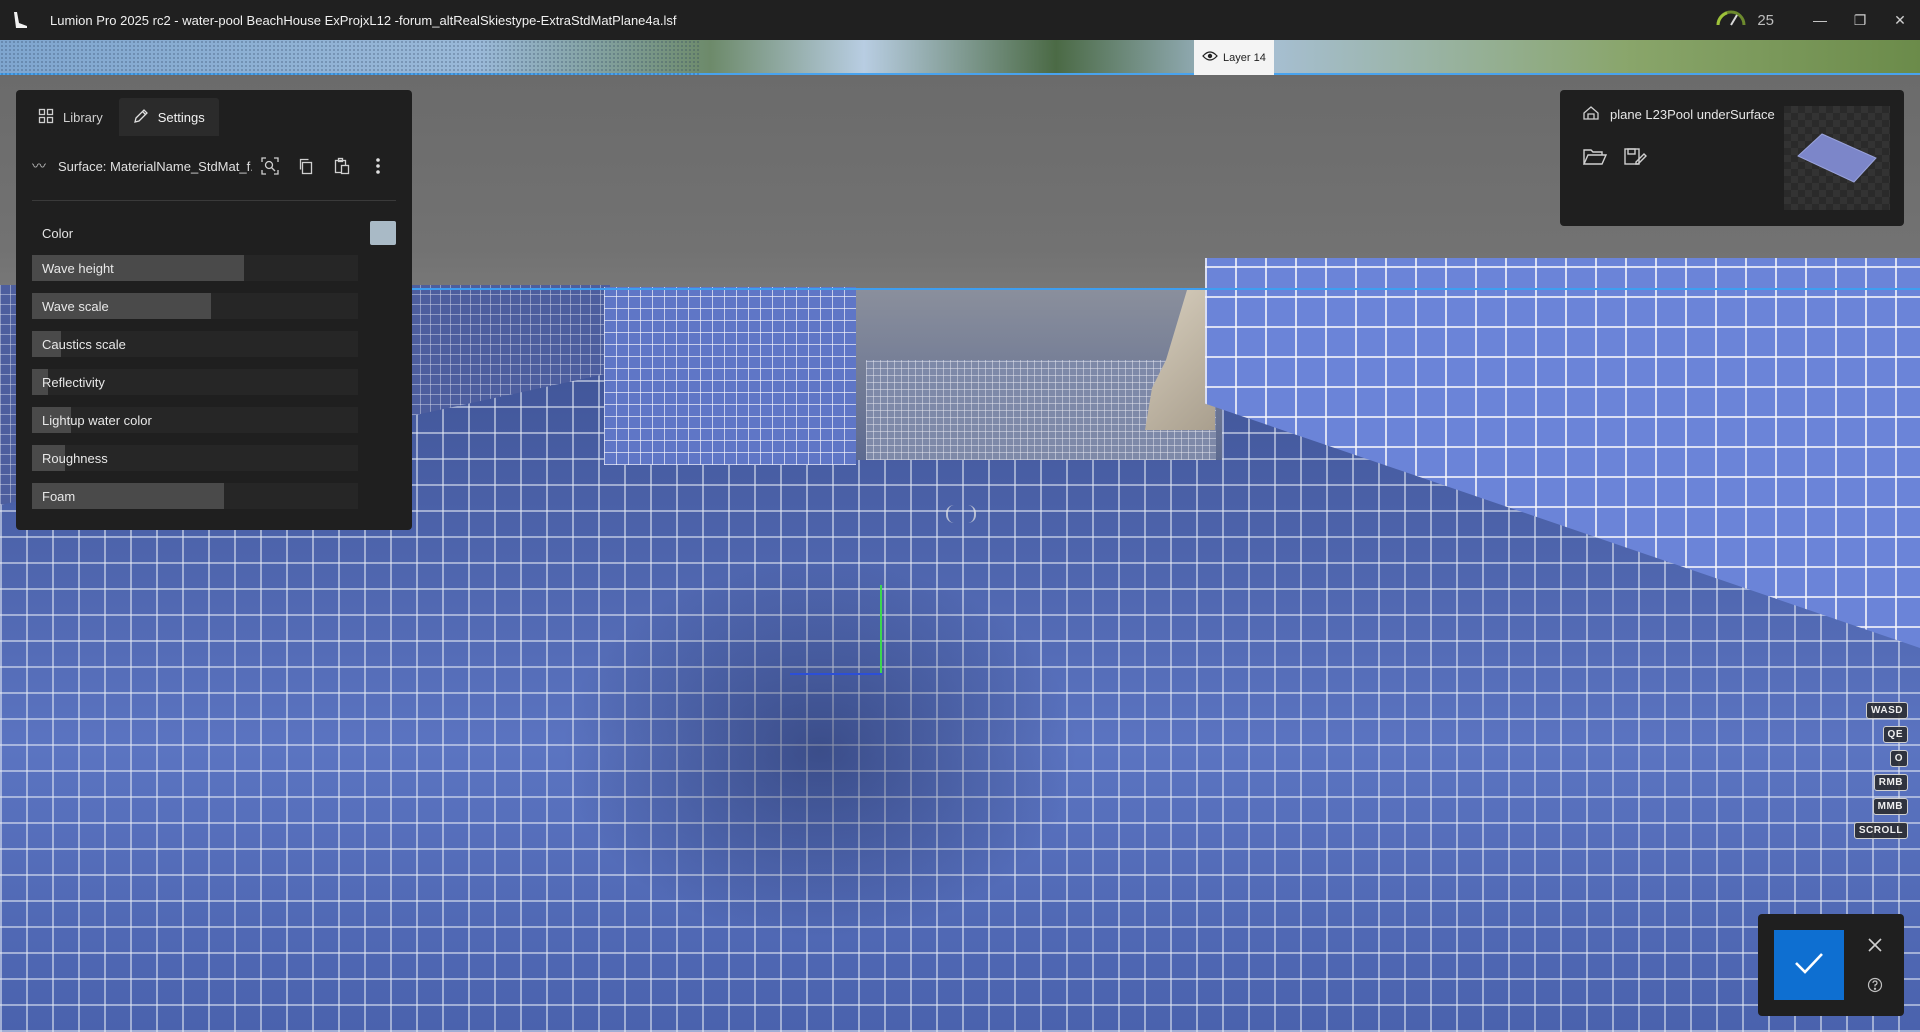 The width and height of the screenshot is (1920, 1032). Describe the element at coordinates (960, 57) in the screenshot. I see `sky-background` at that location.